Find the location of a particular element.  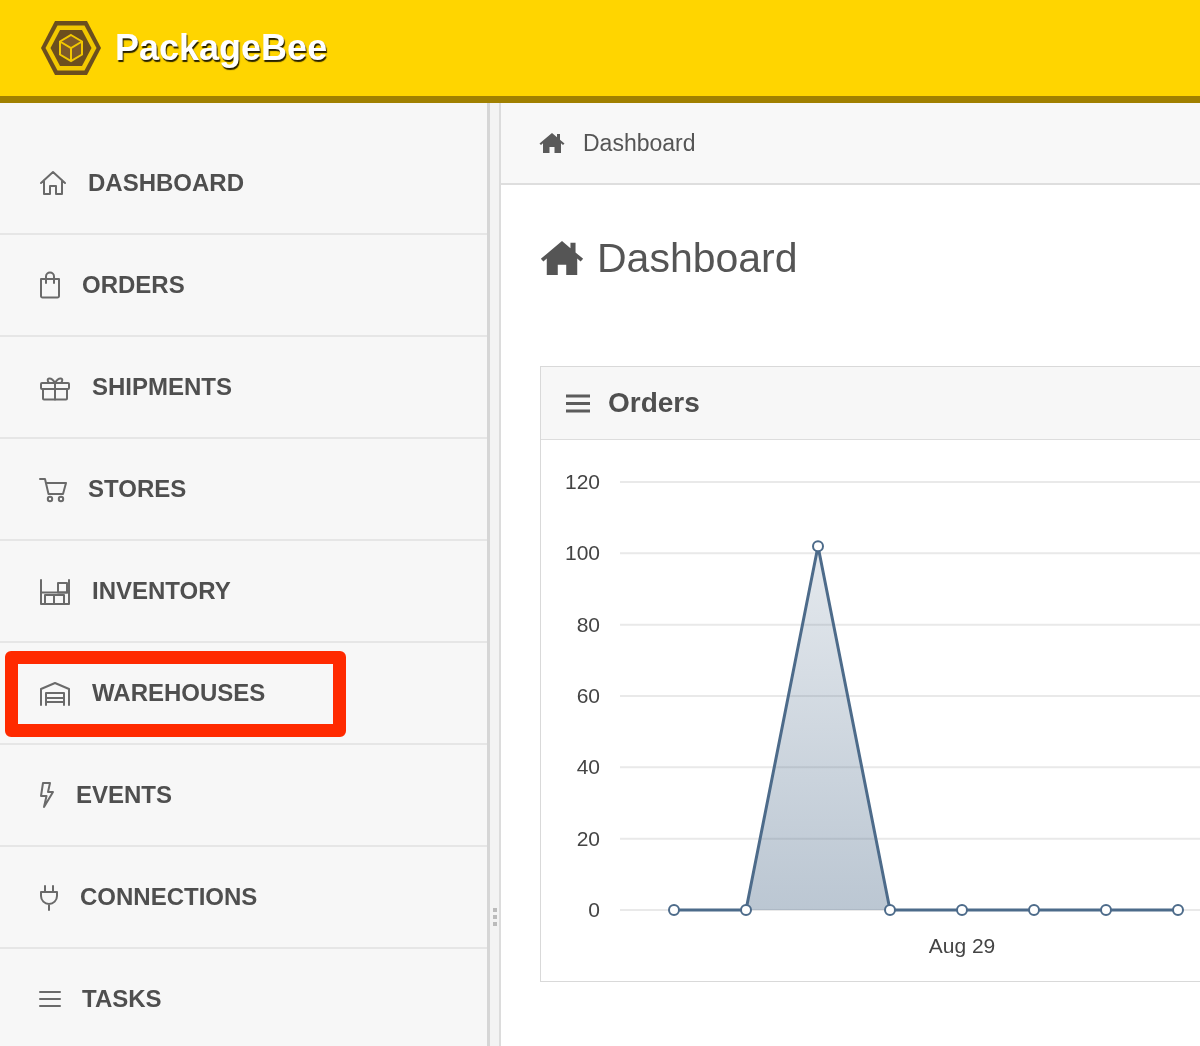

y-tick-label: 80 is located at coordinates (588, 624).